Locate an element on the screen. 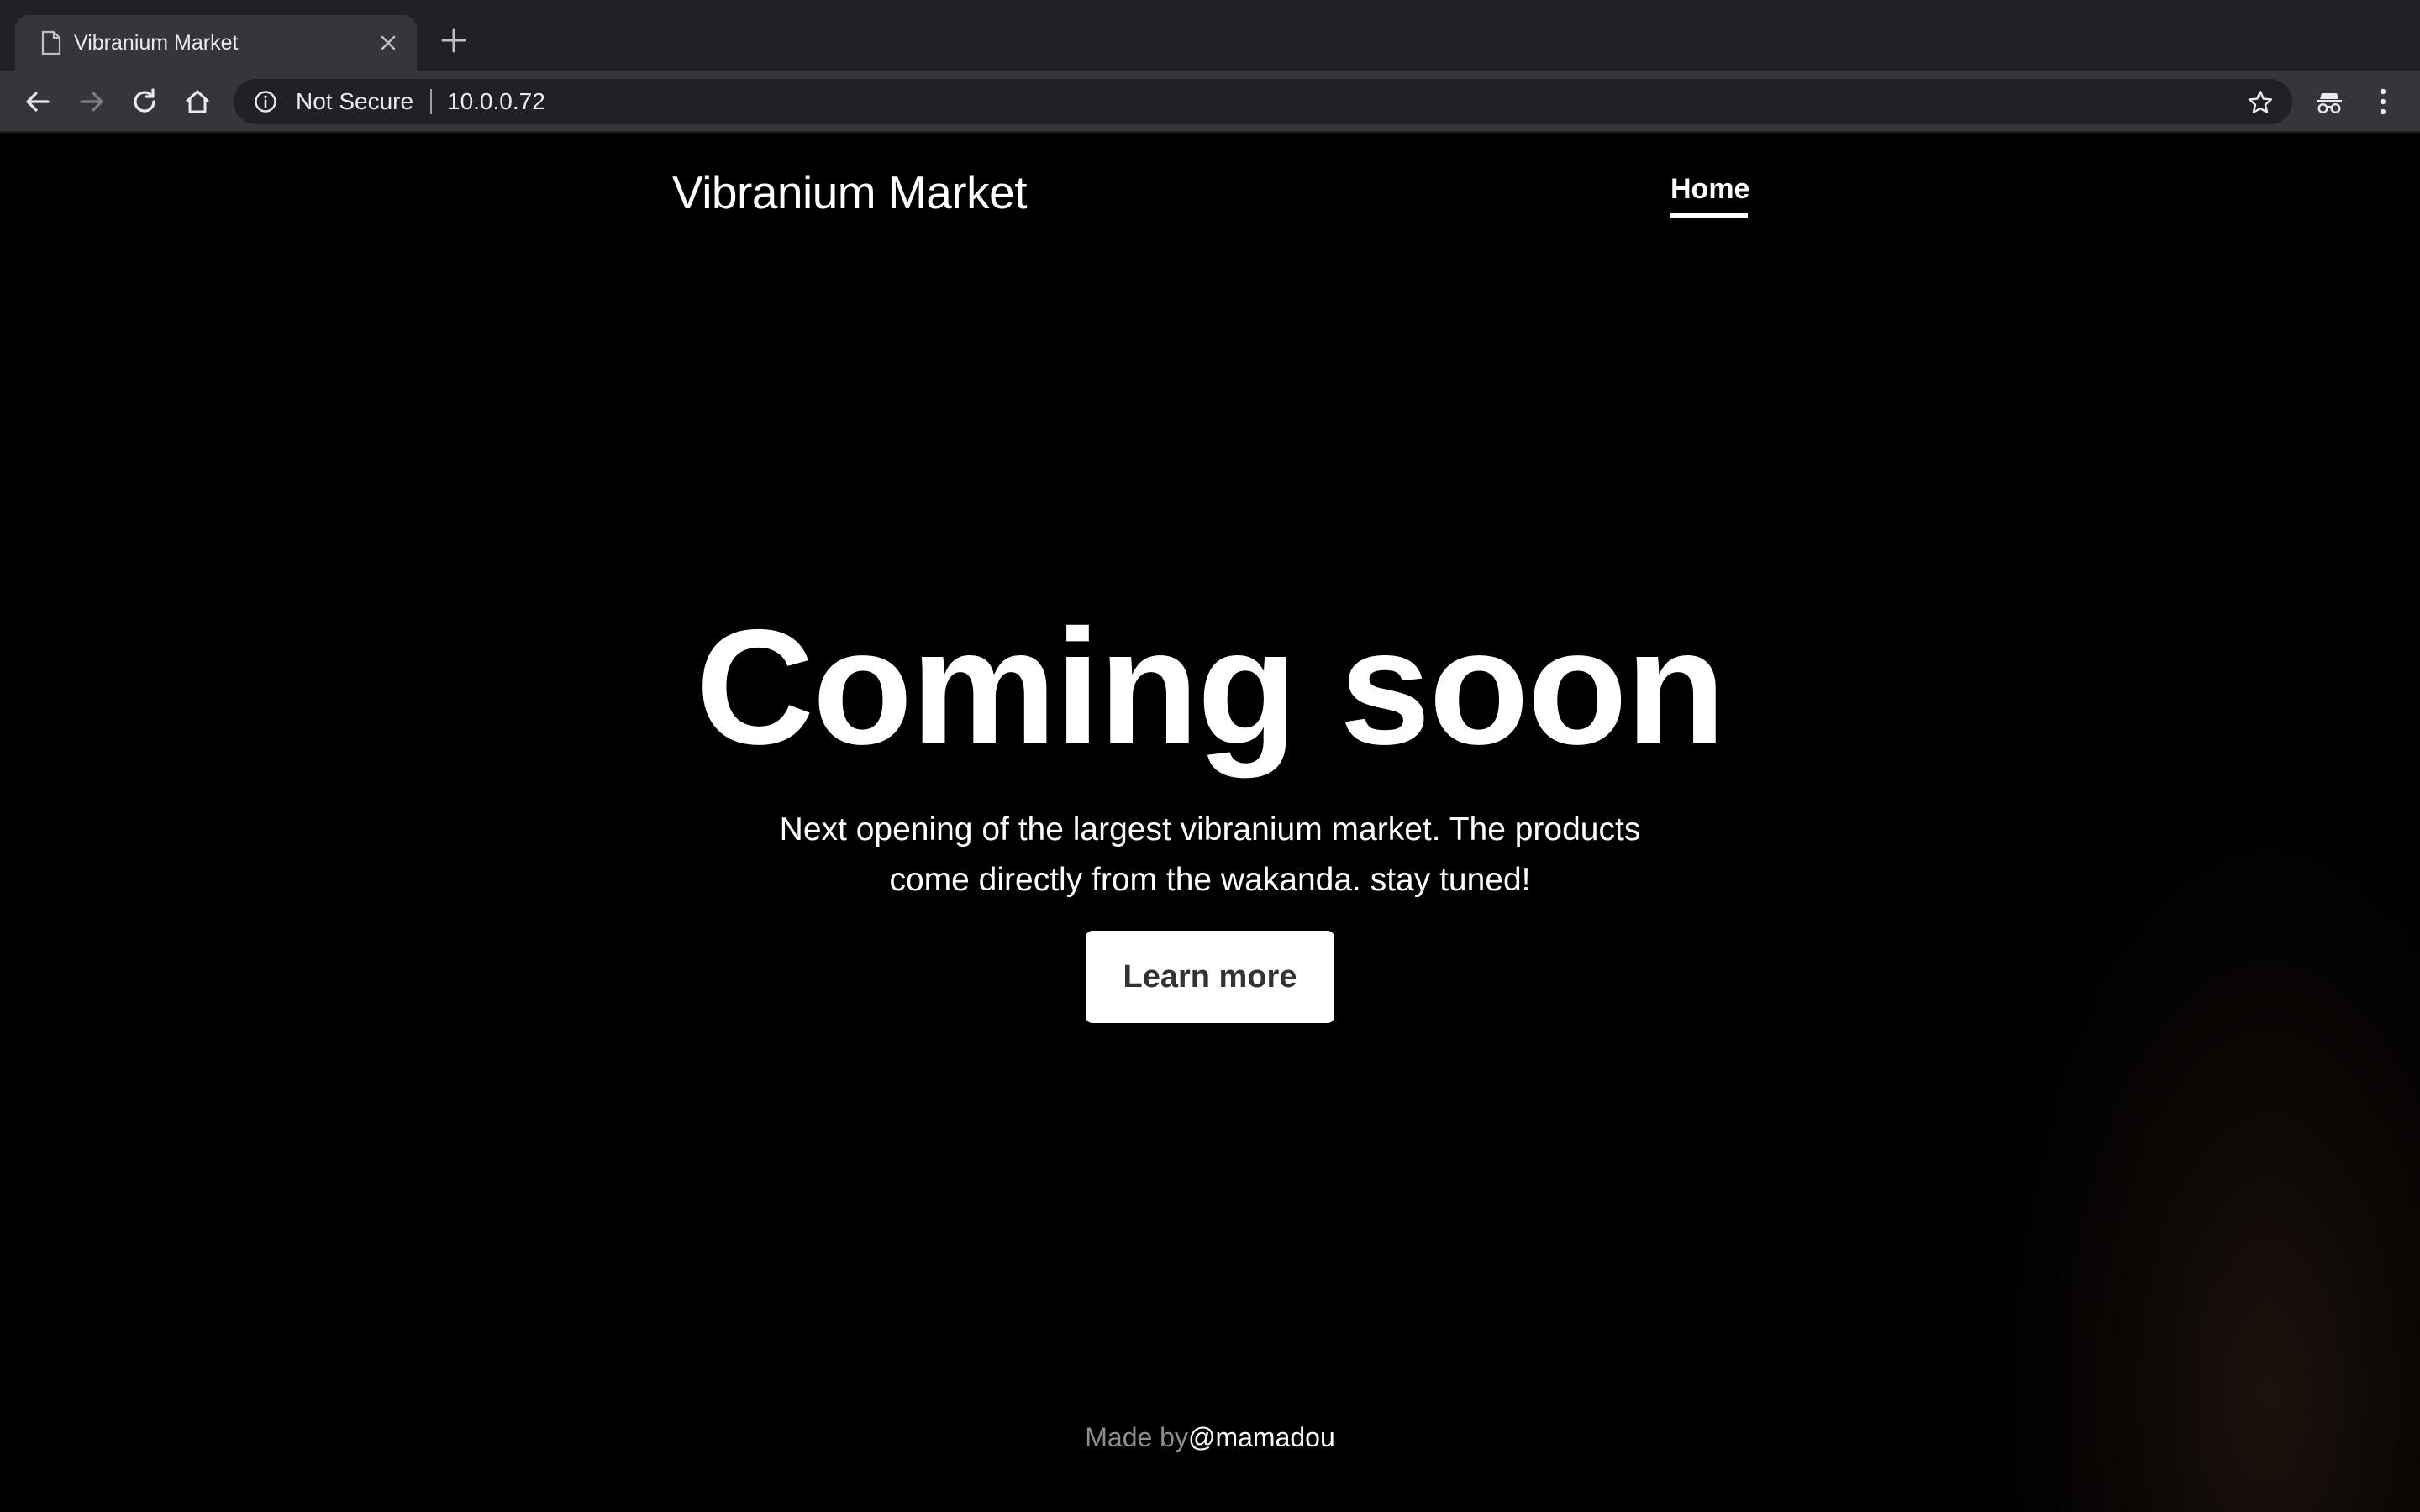 The width and height of the screenshot is (2420, 1512). tab-title: Vibranium Market is located at coordinates (157, 43).